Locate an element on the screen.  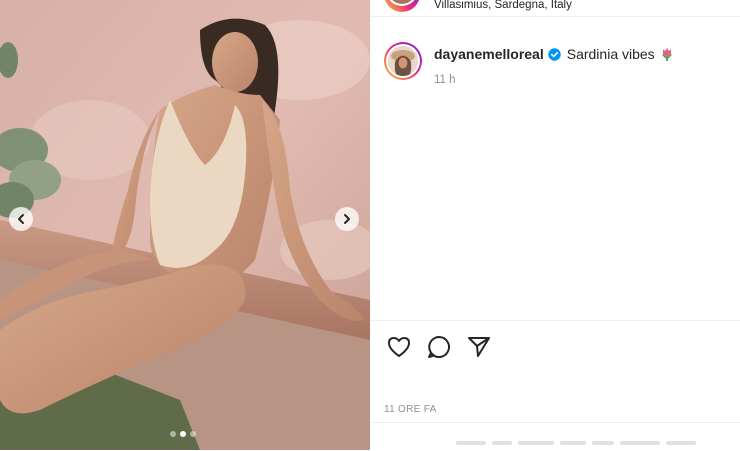
carousel-next-button is located at coordinates (347, 219).